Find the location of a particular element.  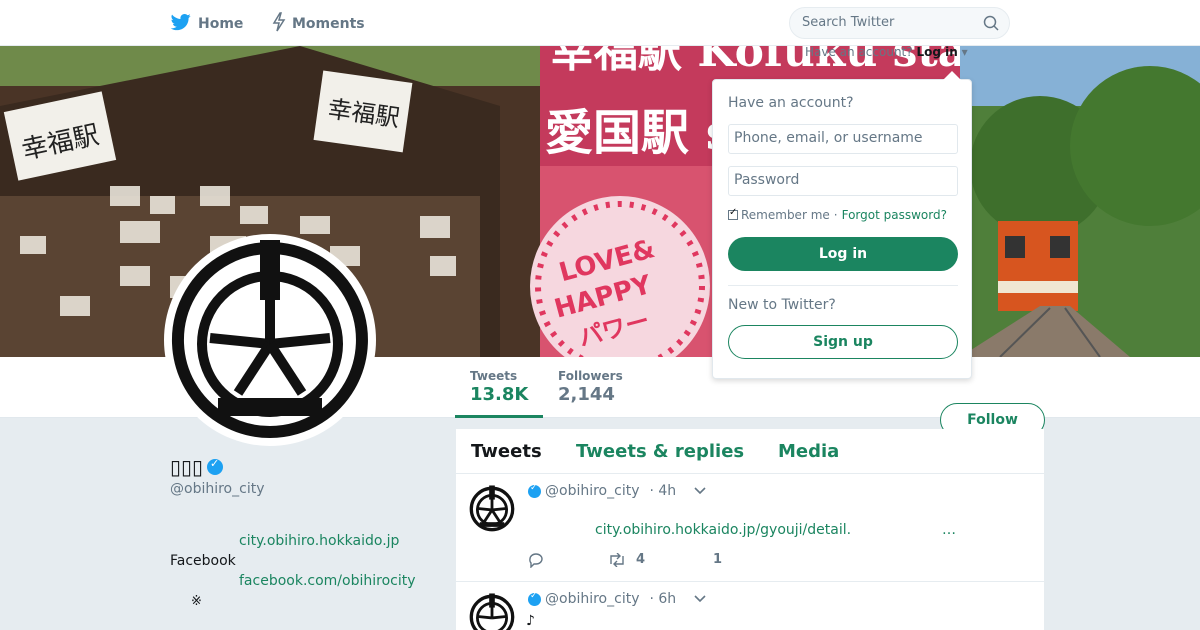

stat-tweets: Tweets 13.8K is located at coordinates (499, 393).